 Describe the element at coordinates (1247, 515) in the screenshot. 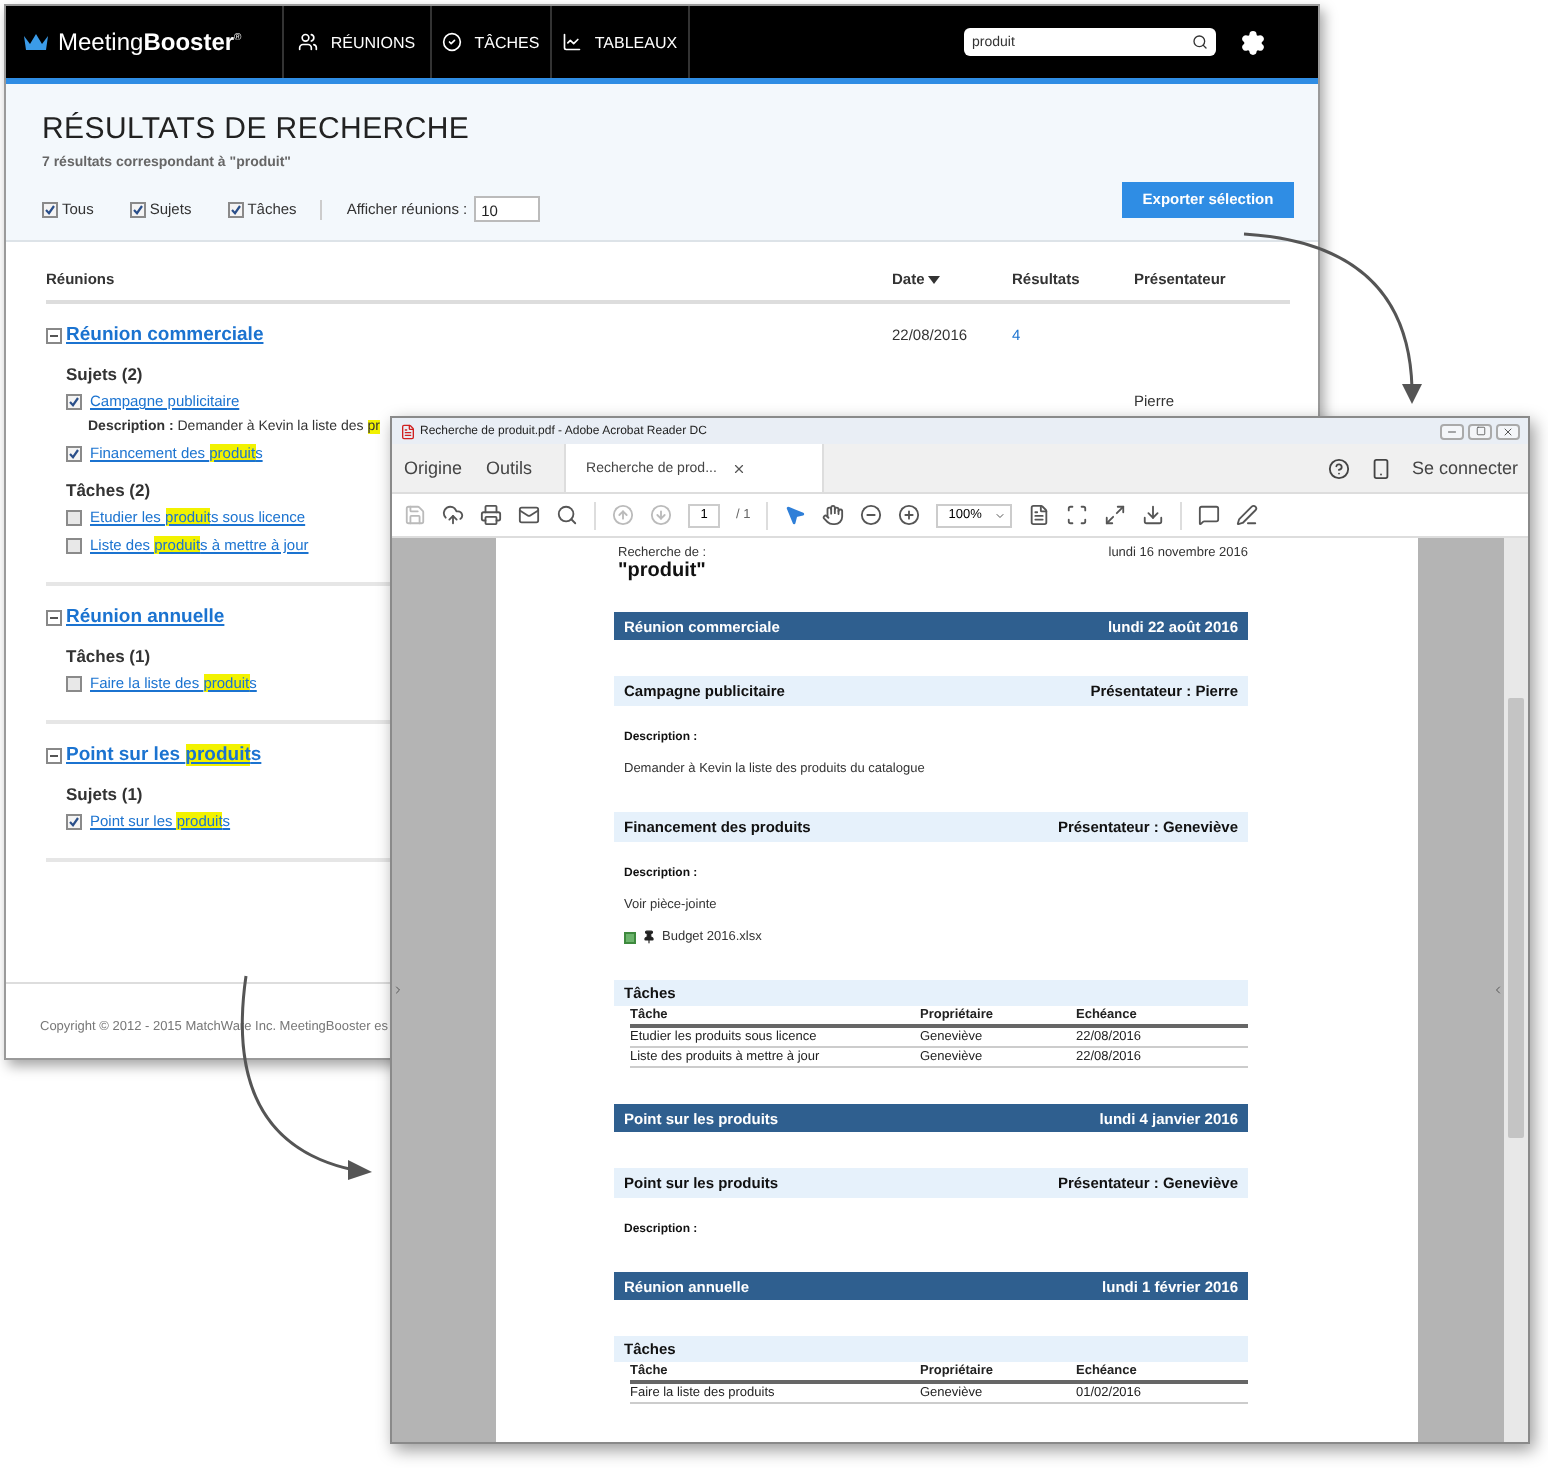

I see `pen-icon` at that location.